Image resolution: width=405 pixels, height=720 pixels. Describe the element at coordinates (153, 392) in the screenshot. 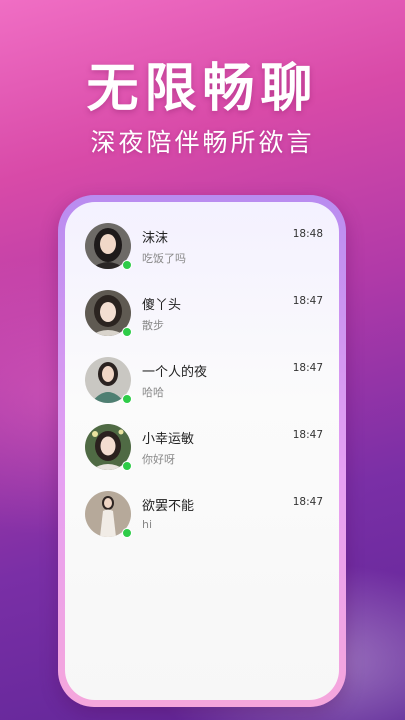

I see `chat-last-message: 哈哈` at that location.